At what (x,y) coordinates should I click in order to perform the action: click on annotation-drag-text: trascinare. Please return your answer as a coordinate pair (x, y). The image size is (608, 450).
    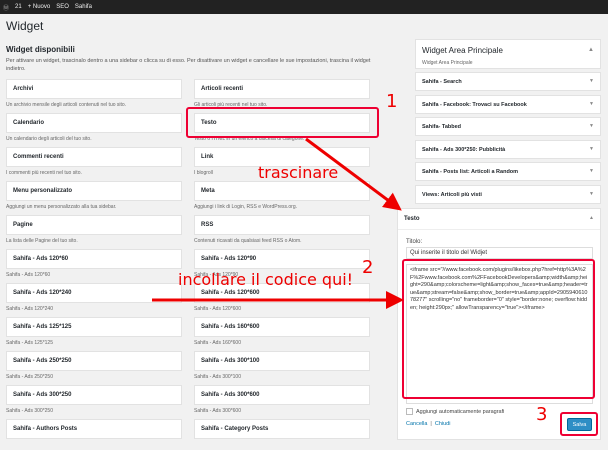
    Looking at the image, I should click on (298, 172).